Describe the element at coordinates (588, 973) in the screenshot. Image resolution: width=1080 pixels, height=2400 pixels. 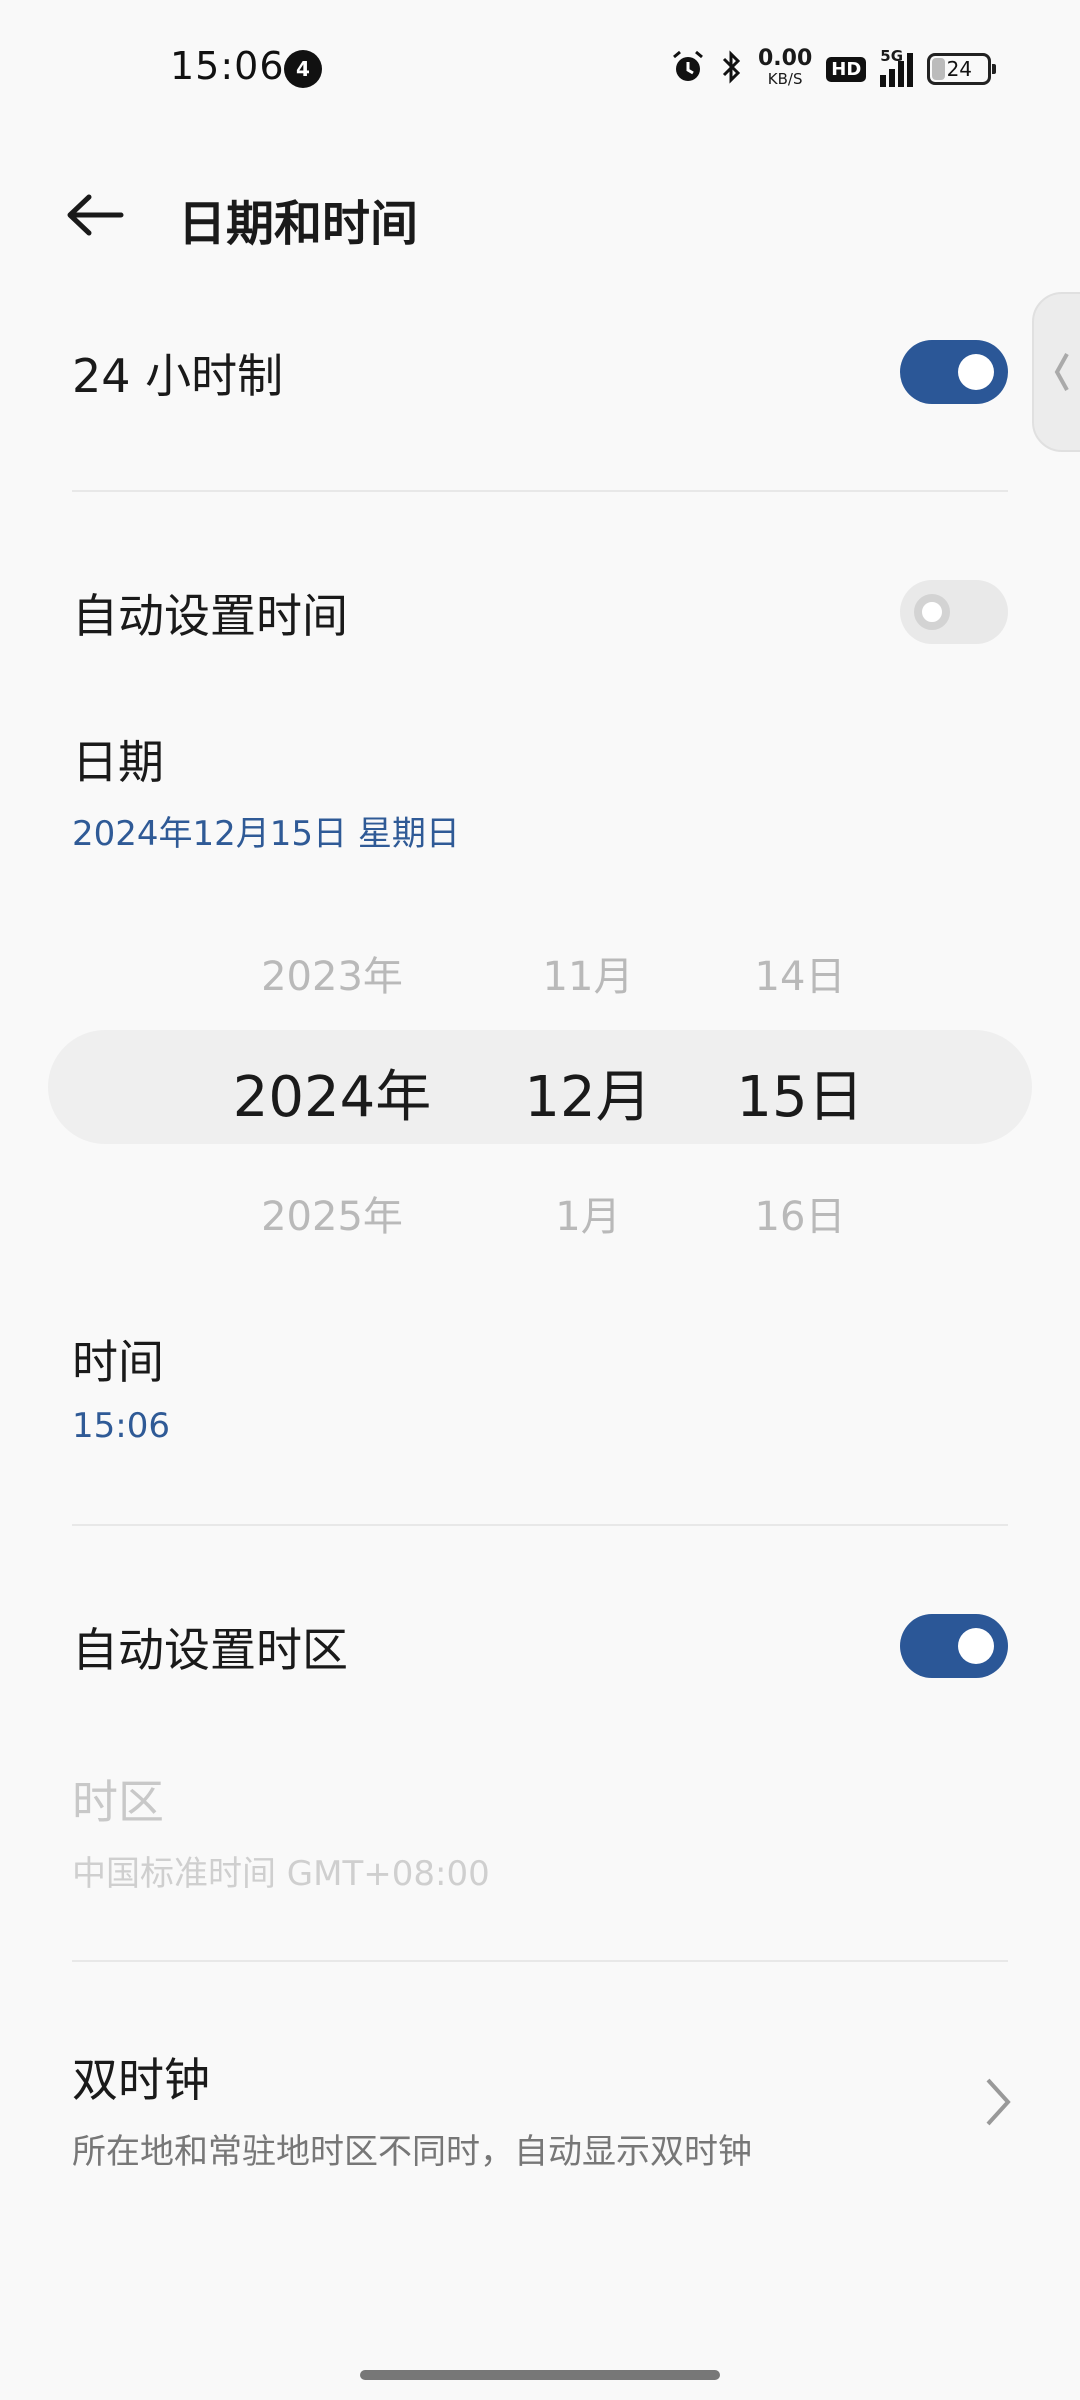
I see `picker-month-prev: 11月` at that location.